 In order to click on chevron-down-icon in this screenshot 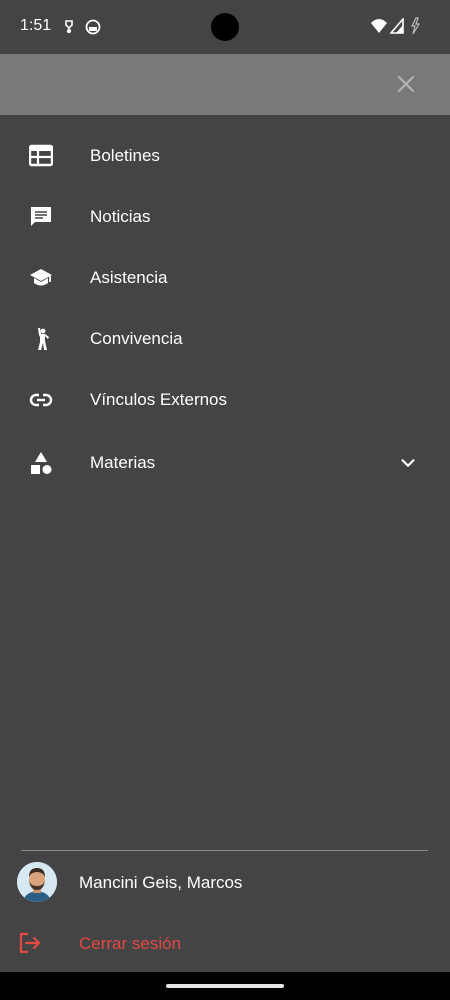, I will do `click(408, 463)`.